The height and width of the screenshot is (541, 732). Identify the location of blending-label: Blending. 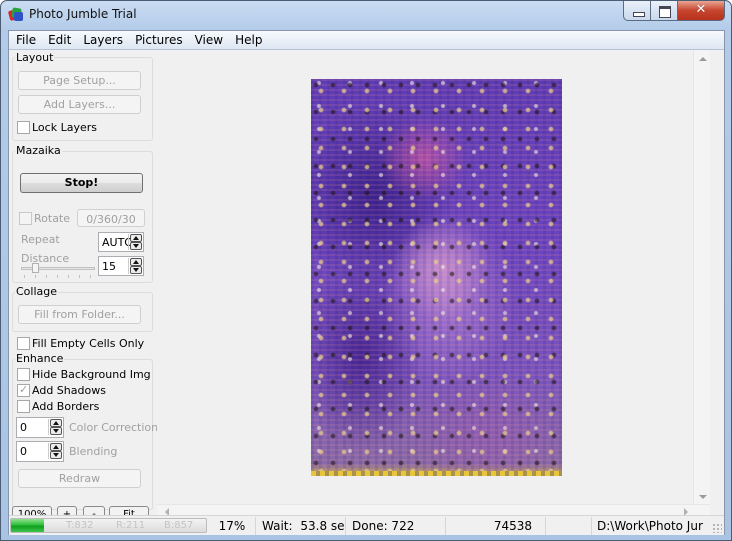
(93, 451).